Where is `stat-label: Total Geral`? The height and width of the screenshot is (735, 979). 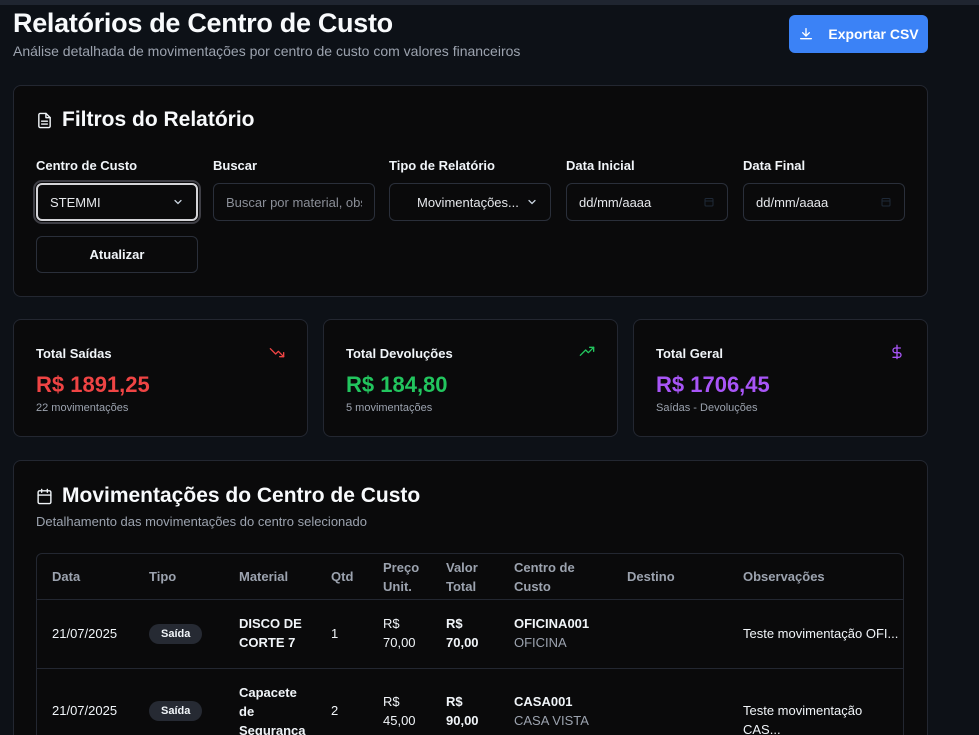 stat-label: Total Geral is located at coordinates (689, 353).